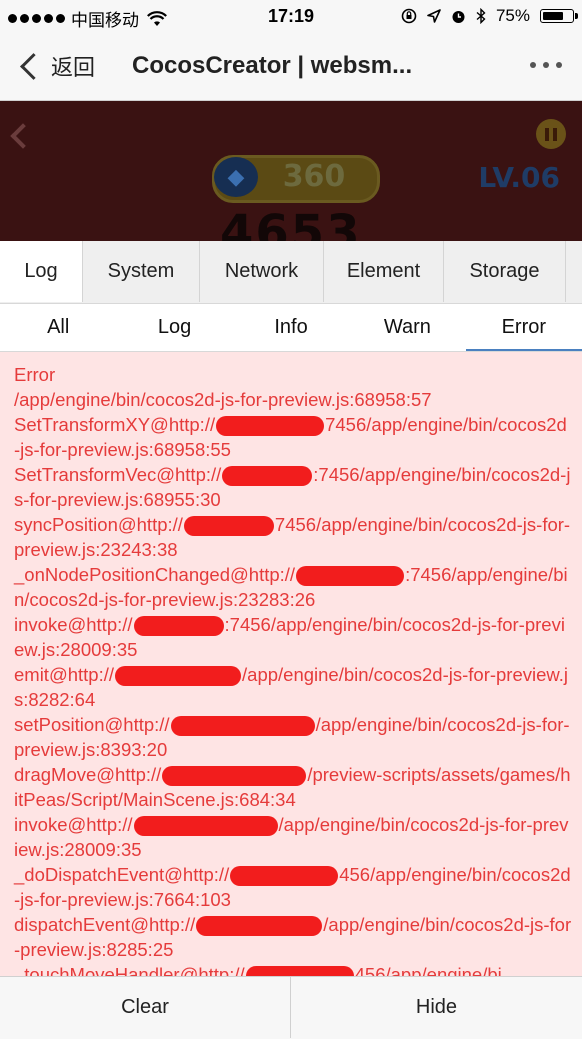 This screenshot has width=582, height=1039. Describe the element at coordinates (481, 16) in the screenshot. I see `bluetooth-icon` at that location.